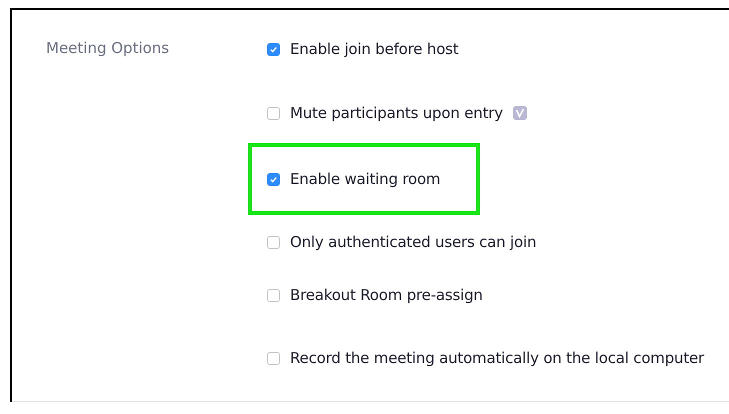 Image resolution: width=729 pixels, height=414 pixels. What do you see at coordinates (365, 179) in the screenshot?
I see `option-label: Enable waiting room` at bounding box center [365, 179].